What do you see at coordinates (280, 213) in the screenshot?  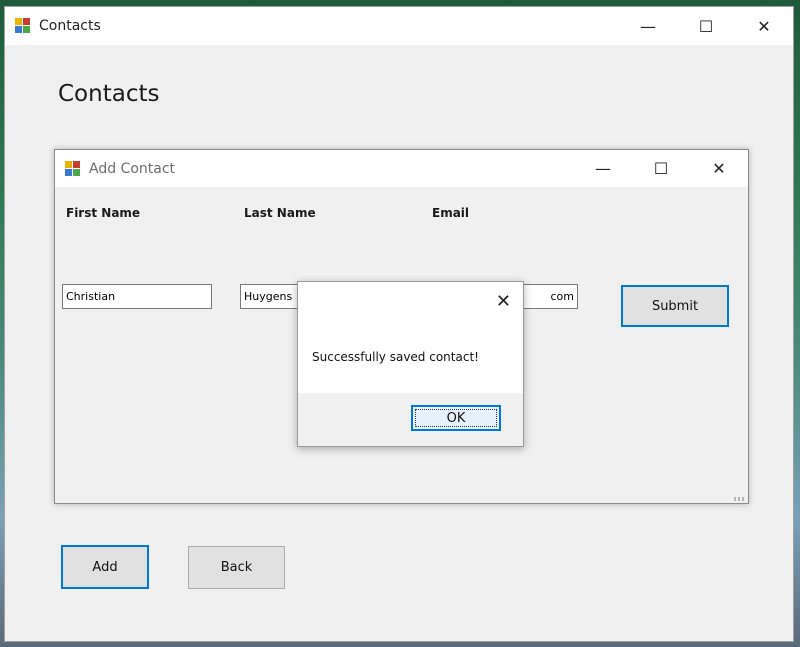 I see `last-name-label: Last Name` at bounding box center [280, 213].